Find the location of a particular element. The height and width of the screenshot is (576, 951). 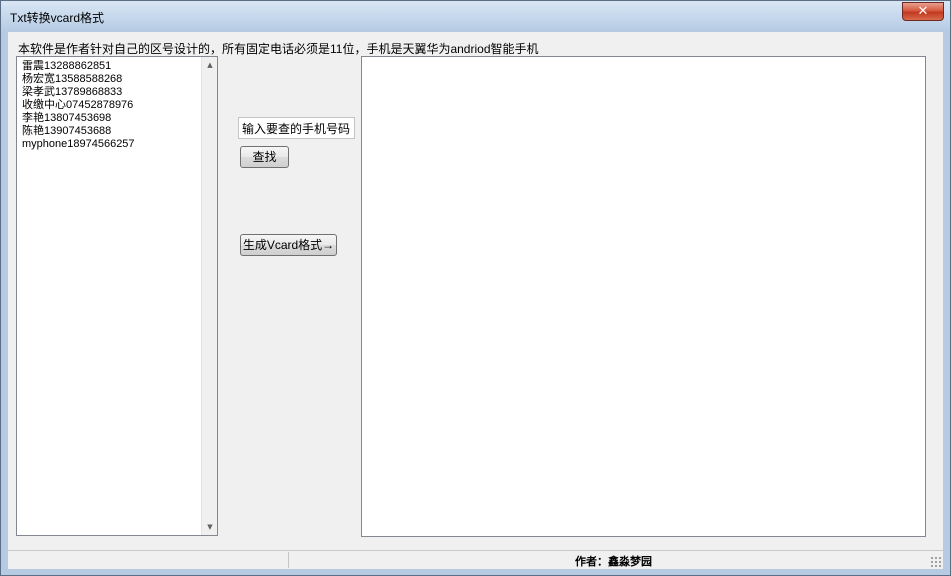

title-bar: Txt转换vcard格式 ✕ is located at coordinates (475, 16).